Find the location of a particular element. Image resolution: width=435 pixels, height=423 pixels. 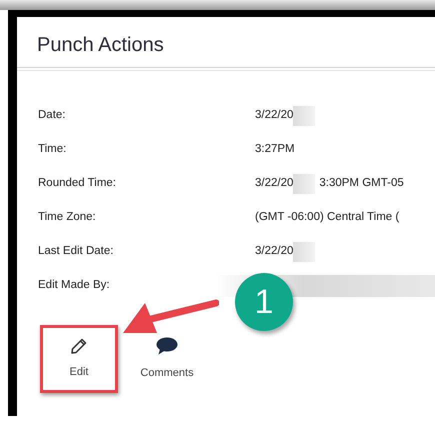

field-label: Last Edit Date: is located at coordinates (76, 252).